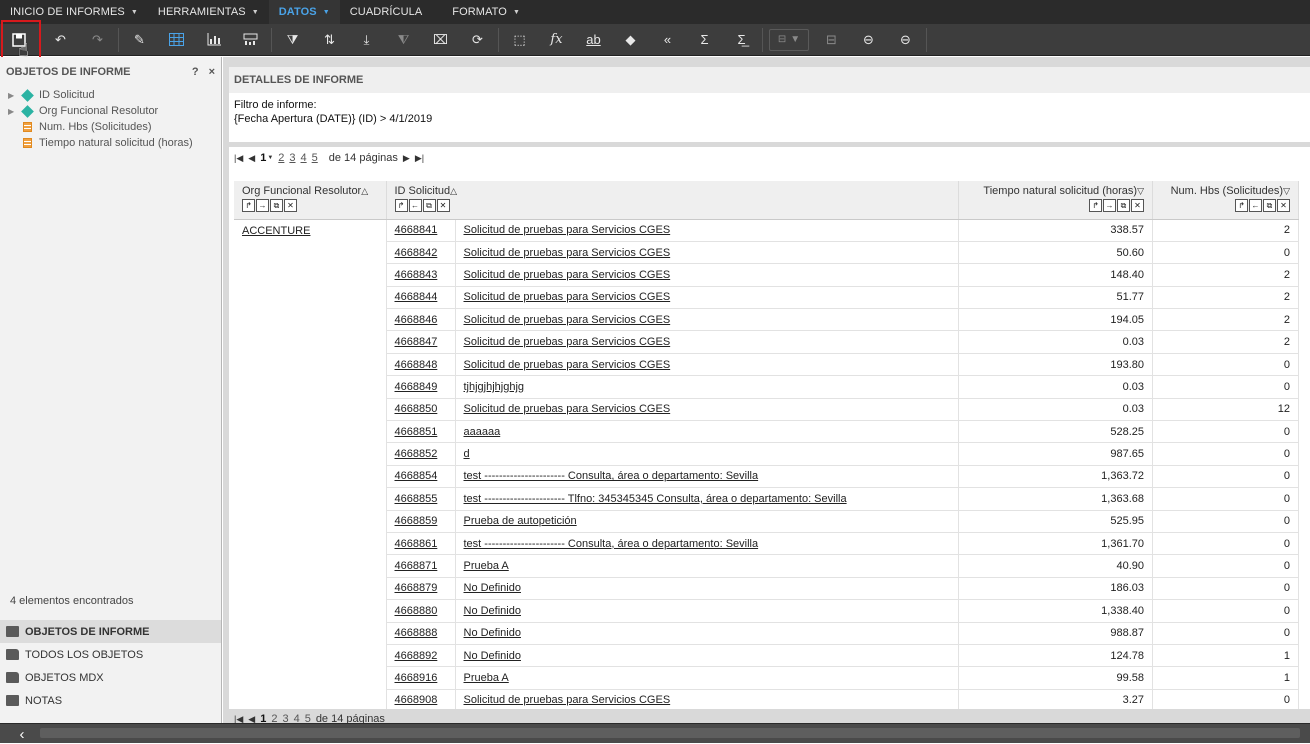 This screenshot has width=1310, height=744. I want to click on page-link: 2, so click(281, 158).